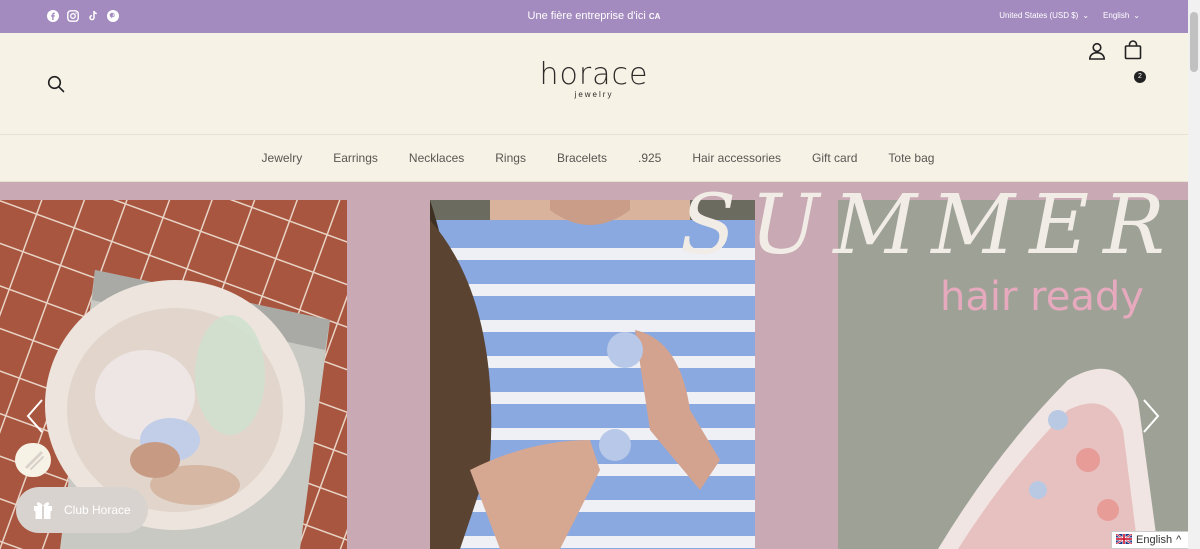 This screenshot has height=549, width=1200. I want to click on logo-tagline: jewelry, so click(594, 94).